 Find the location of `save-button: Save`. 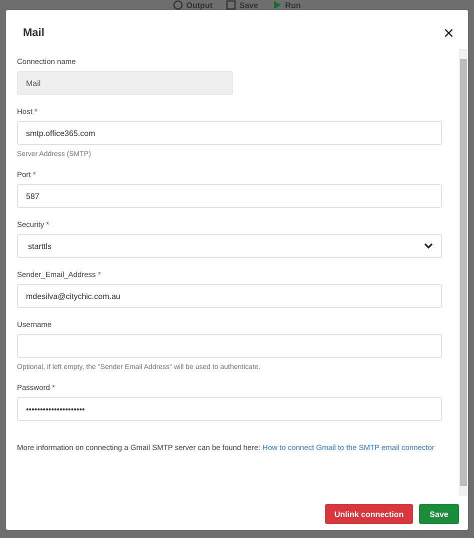

save-button: Save is located at coordinates (439, 514).